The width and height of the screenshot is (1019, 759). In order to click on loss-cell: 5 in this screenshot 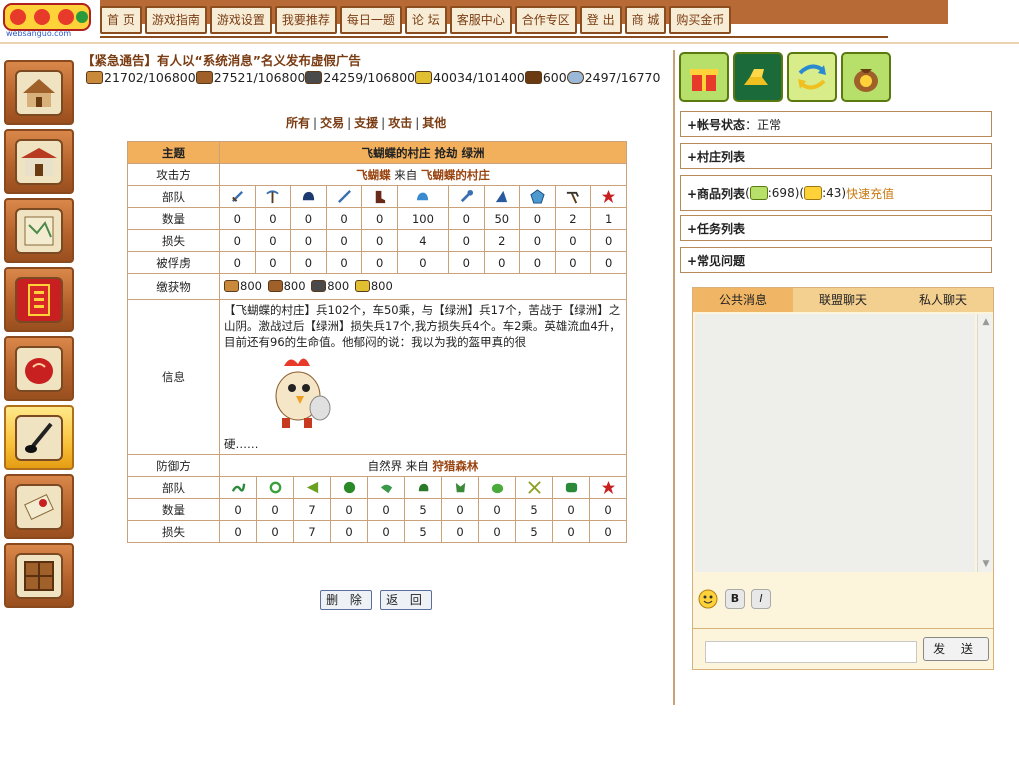, I will do `click(423, 531)`.